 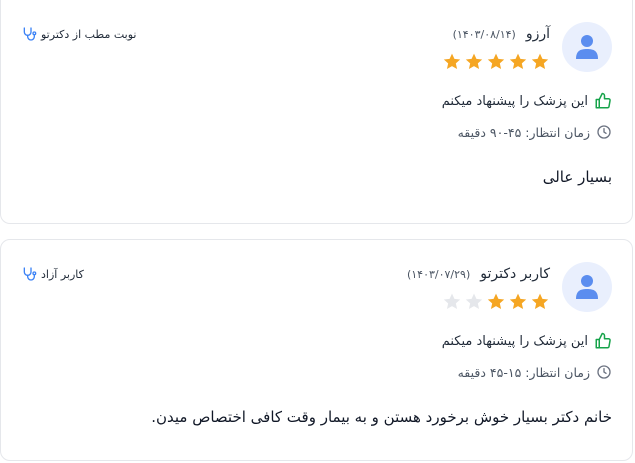 What do you see at coordinates (62, 274) in the screenshot?
I see `badge-label: کاربر آزاد` at bounding box center [62, 274].